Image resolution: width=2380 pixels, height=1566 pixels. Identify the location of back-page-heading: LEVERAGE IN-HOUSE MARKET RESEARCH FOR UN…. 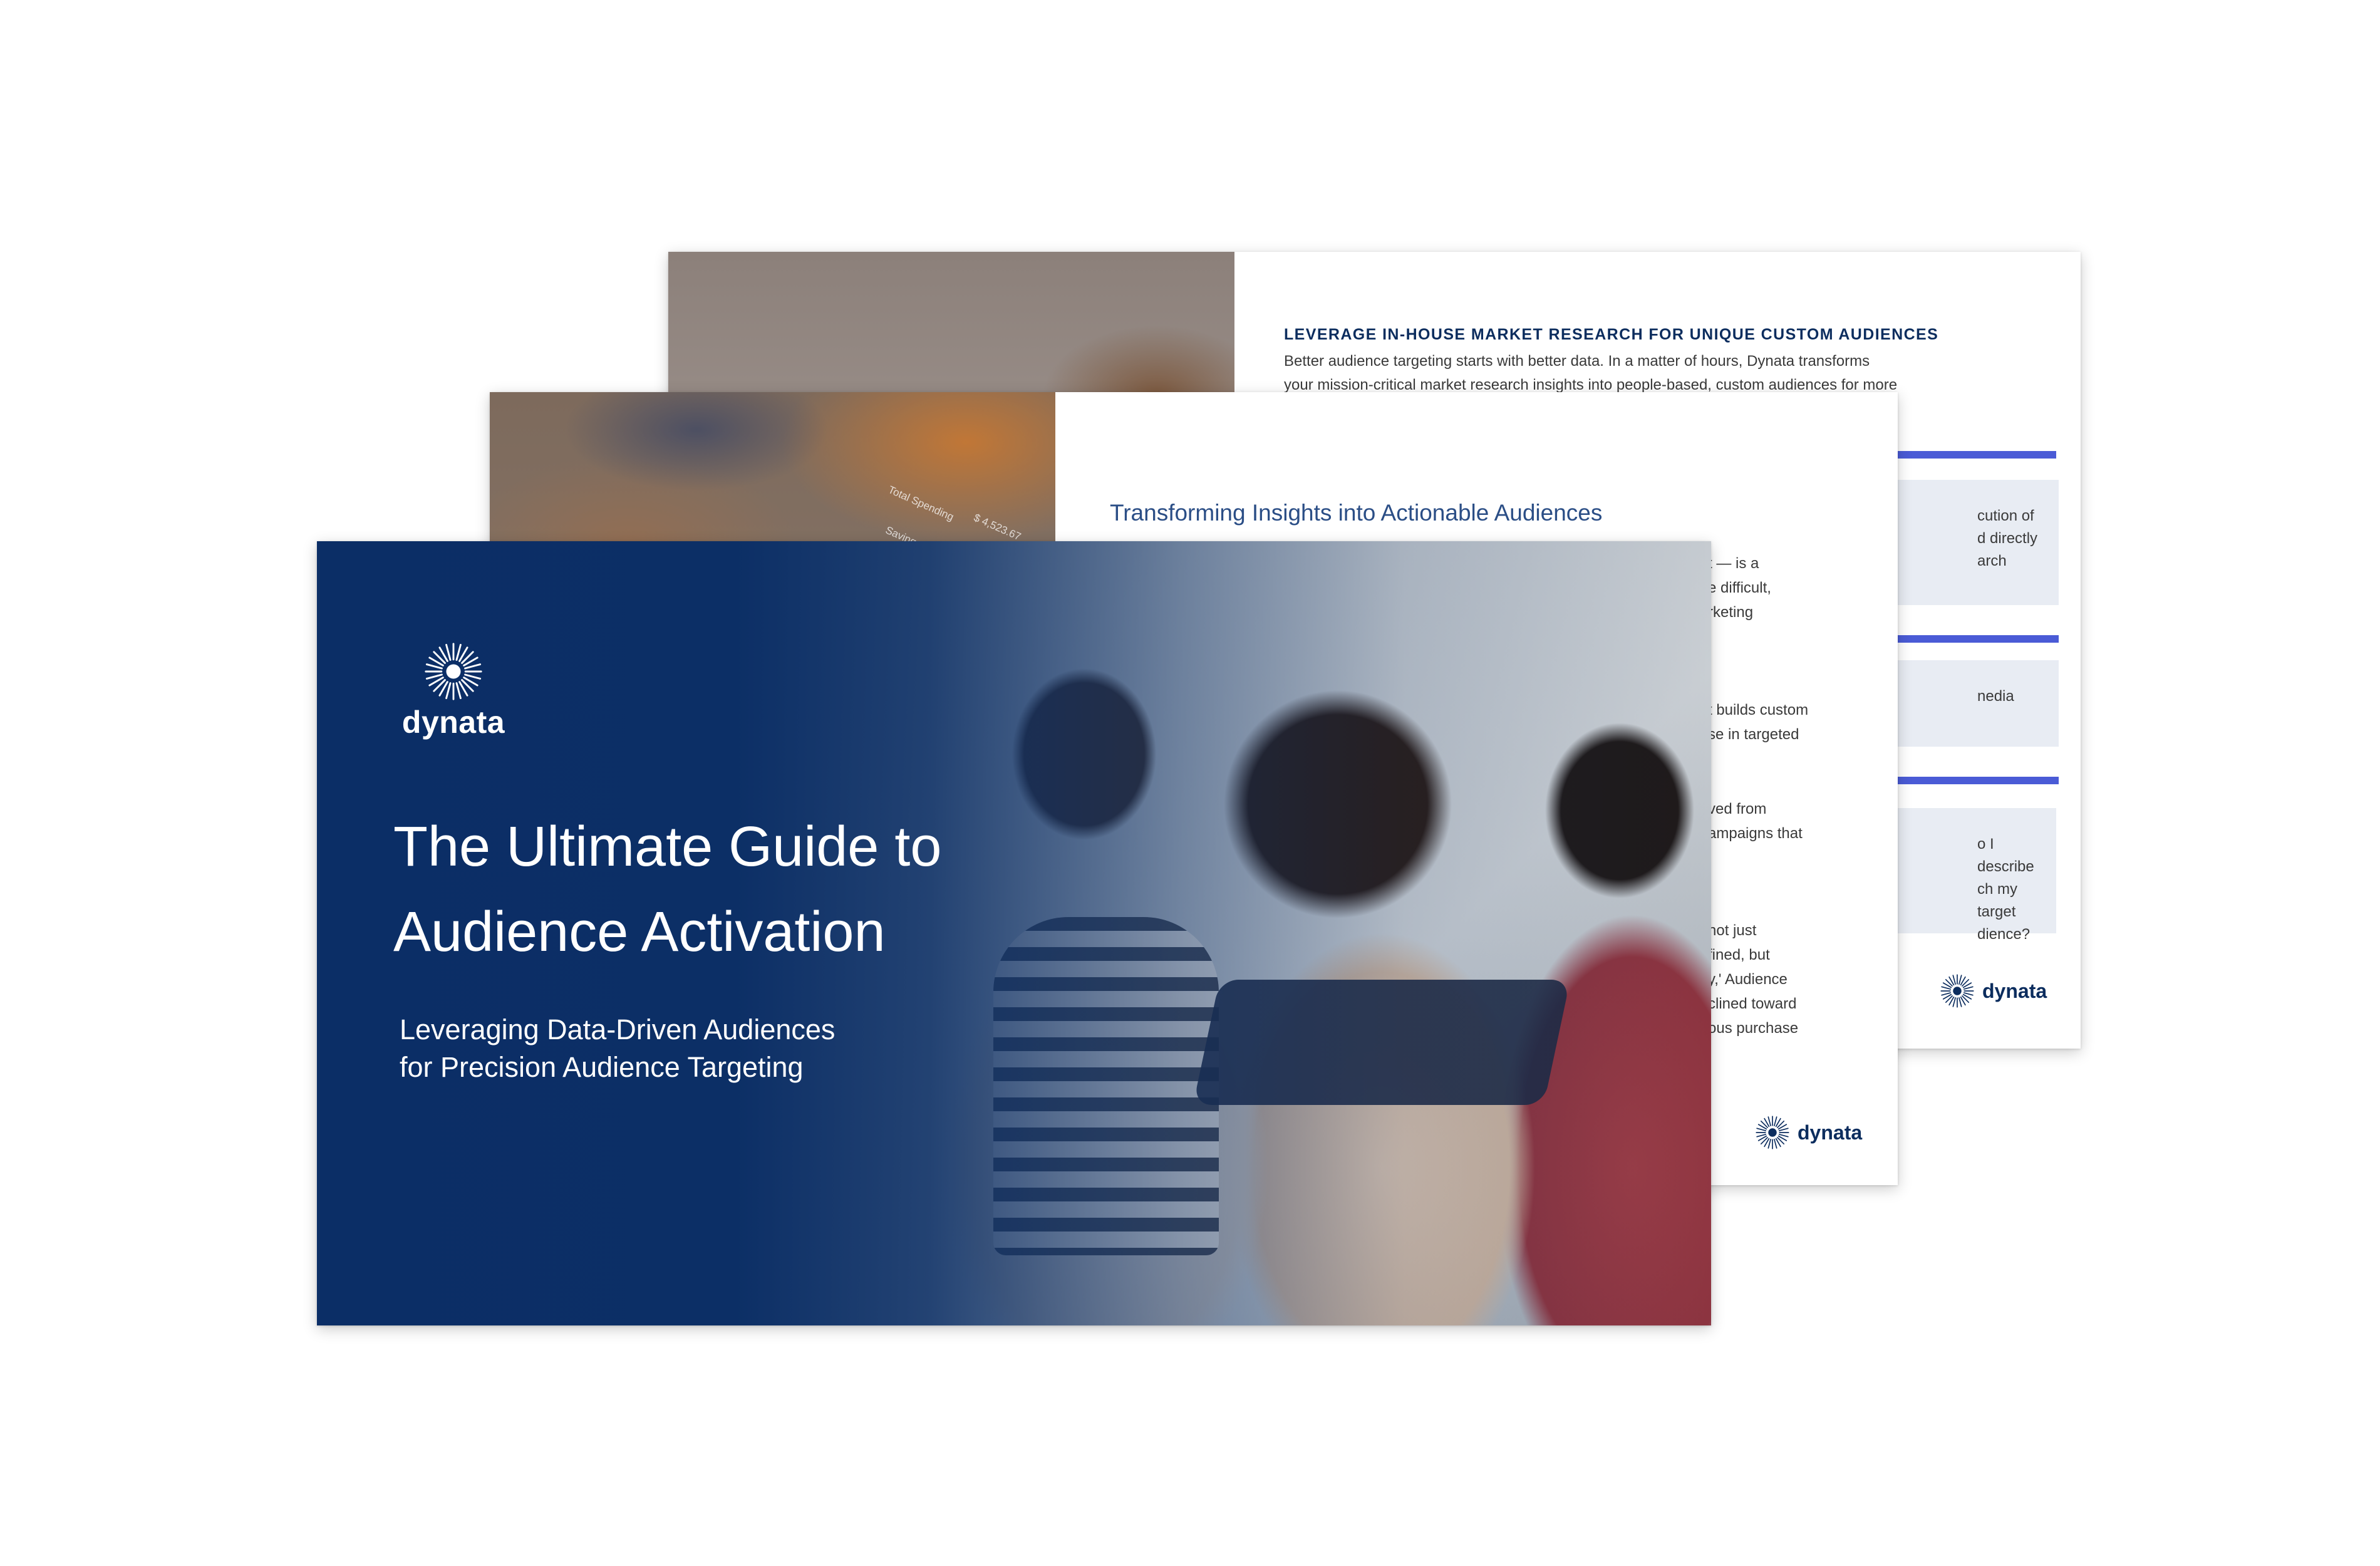
(1611, 334).